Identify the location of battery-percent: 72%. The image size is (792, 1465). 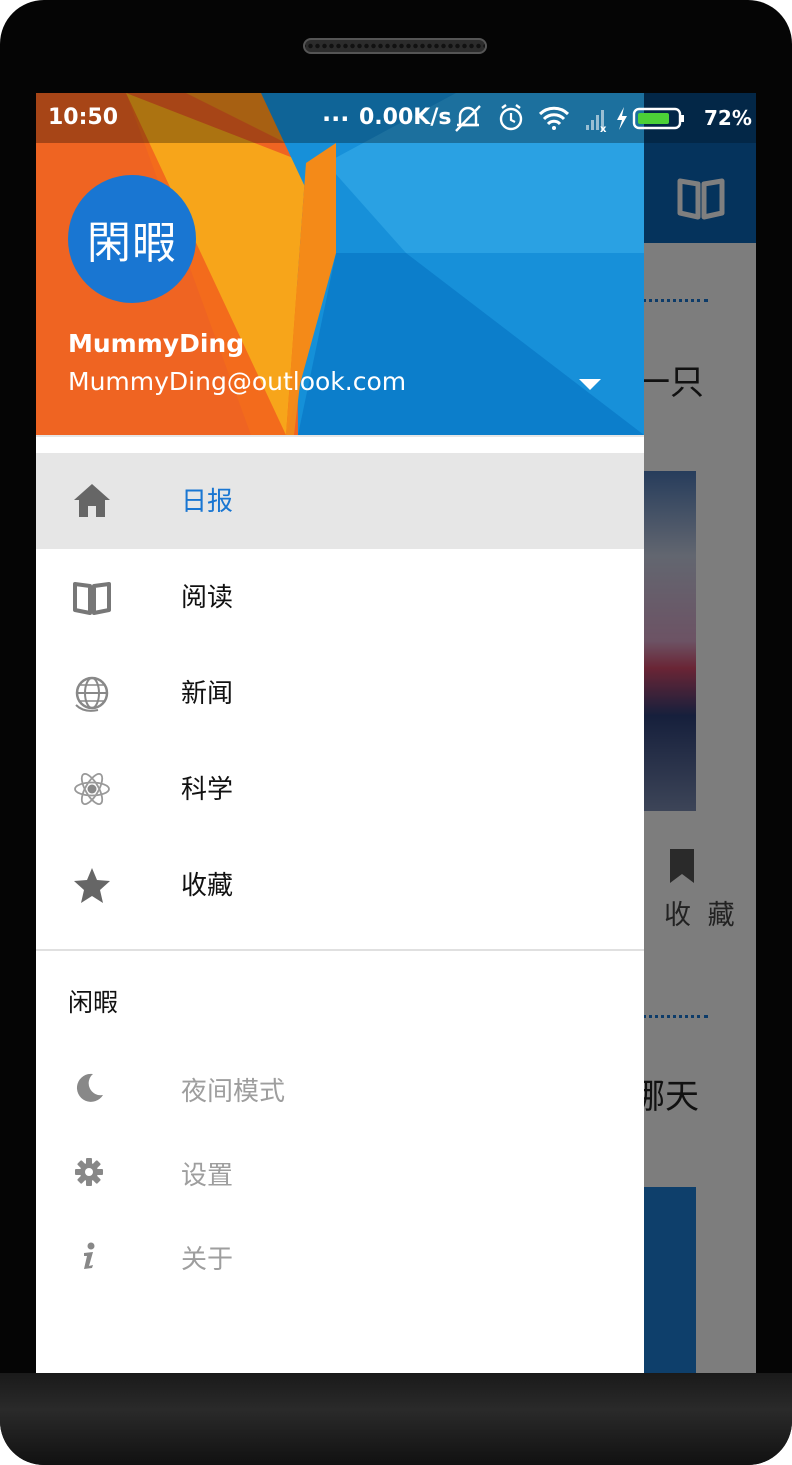
(728, 118).